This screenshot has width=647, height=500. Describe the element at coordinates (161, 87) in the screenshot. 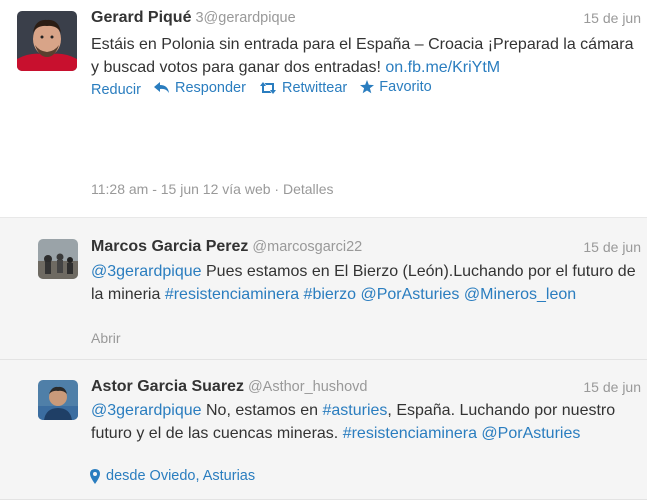

I see `reply-icon` at that location.